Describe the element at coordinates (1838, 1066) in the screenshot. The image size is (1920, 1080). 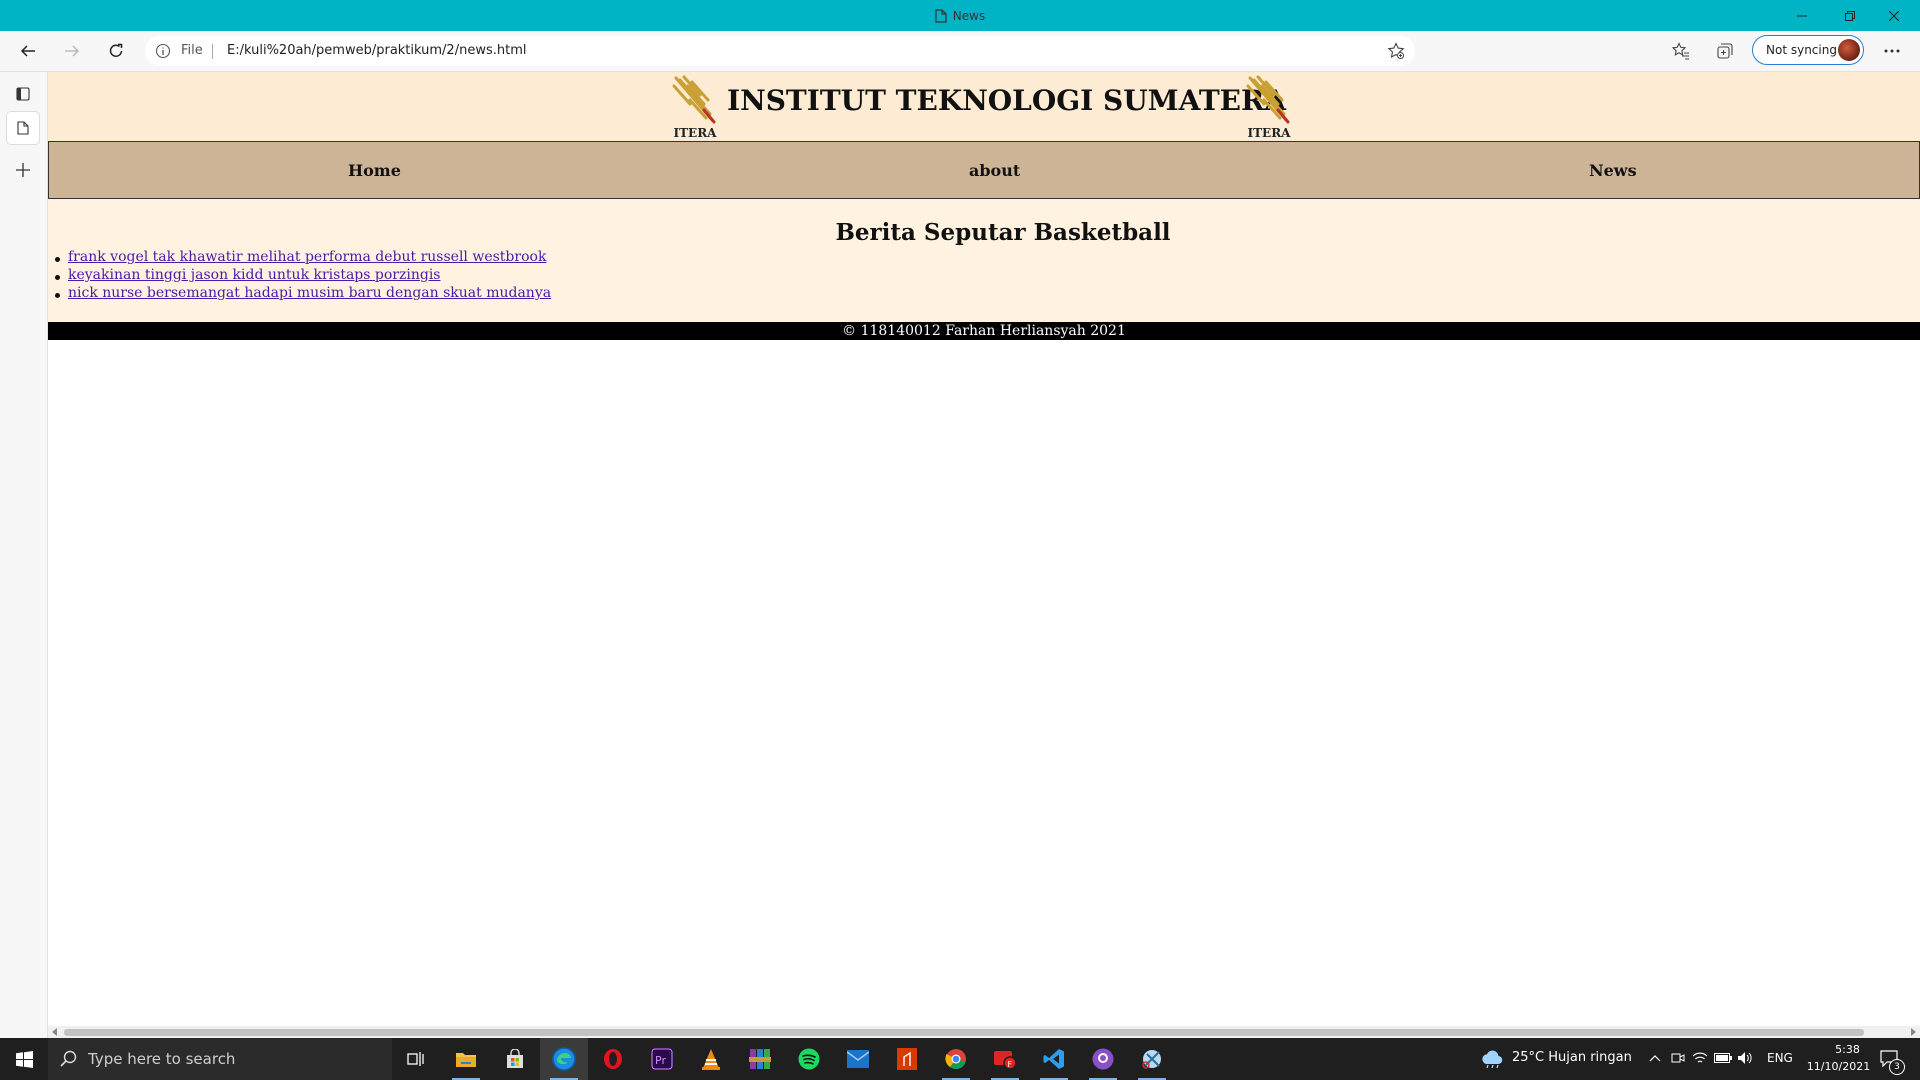
I see `clock-date: 11/10/2021` at that location.